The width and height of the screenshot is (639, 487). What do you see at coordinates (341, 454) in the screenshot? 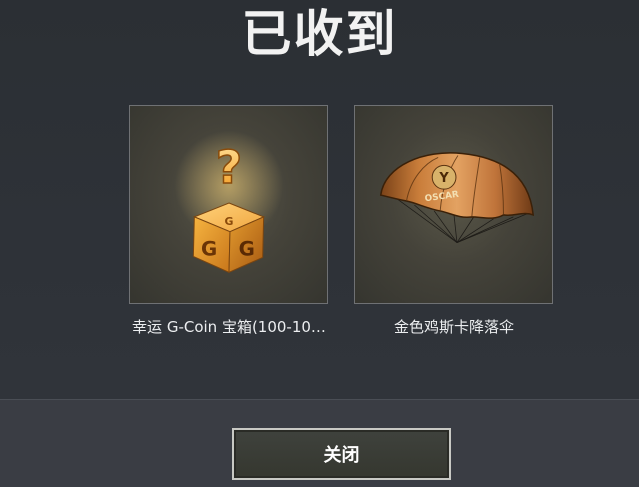
I see `close-button: 关闭` at bounding box center [341, 454].